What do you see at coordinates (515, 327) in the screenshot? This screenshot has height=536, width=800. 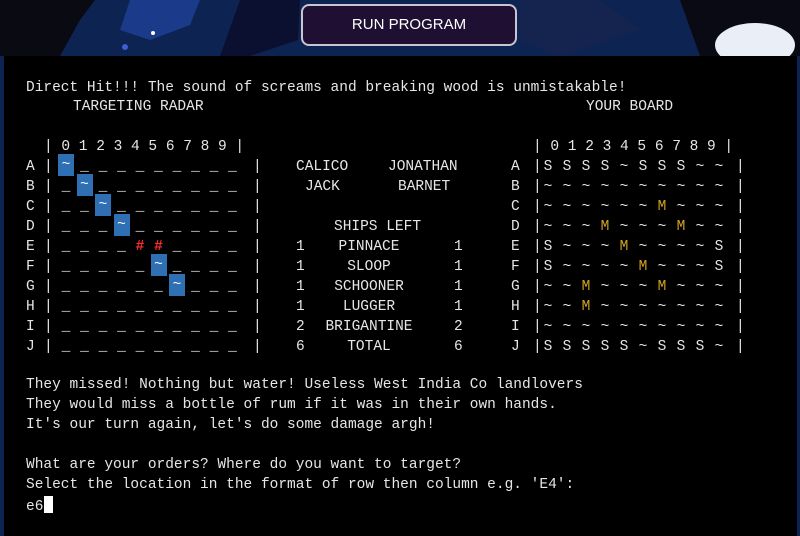 I see `row-label: I` at bounding box center [515, 327].